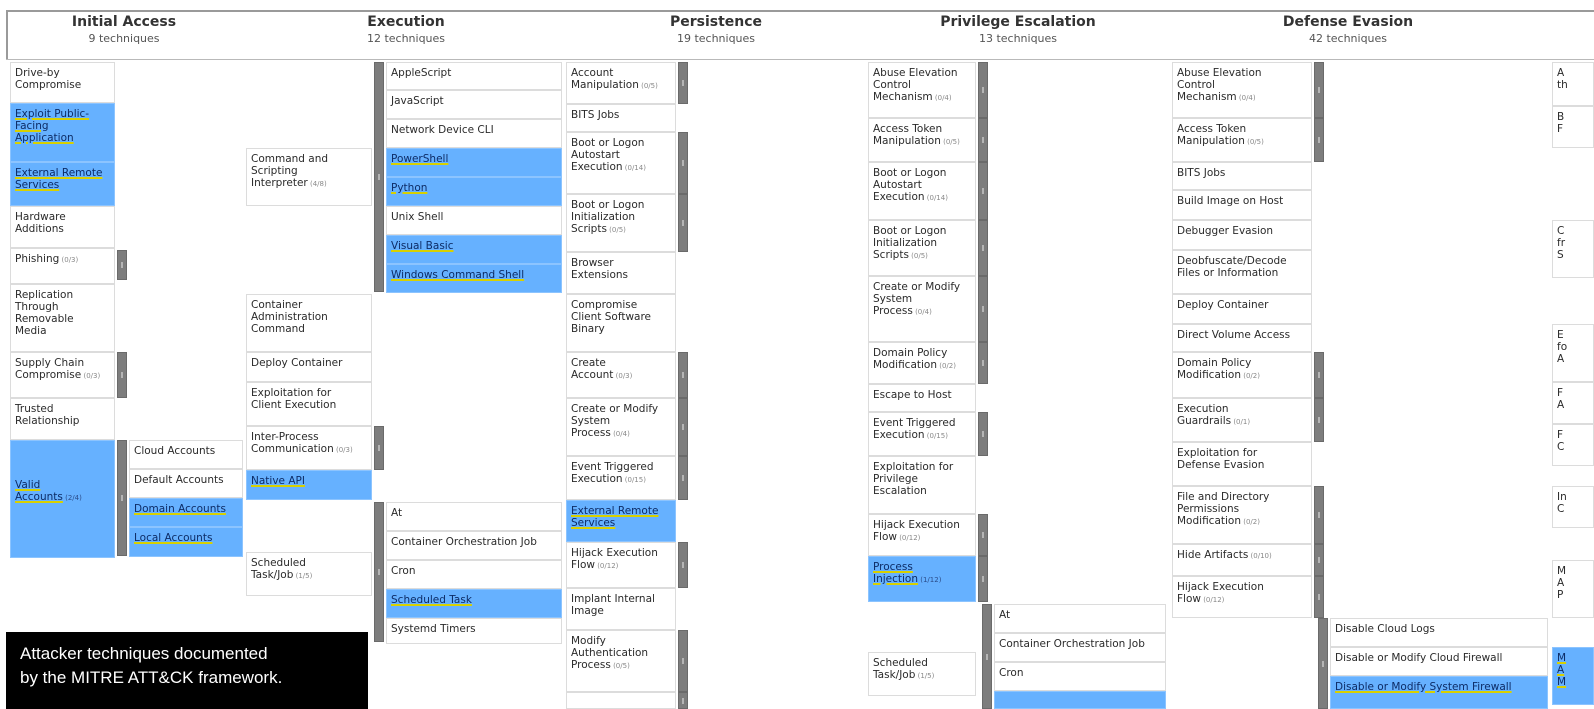  Describe the element at coordinates (1439, 632) in the screenshot. I see `subtechnique-disable-cloud-logs: Disable Cloud Logs` at that location.